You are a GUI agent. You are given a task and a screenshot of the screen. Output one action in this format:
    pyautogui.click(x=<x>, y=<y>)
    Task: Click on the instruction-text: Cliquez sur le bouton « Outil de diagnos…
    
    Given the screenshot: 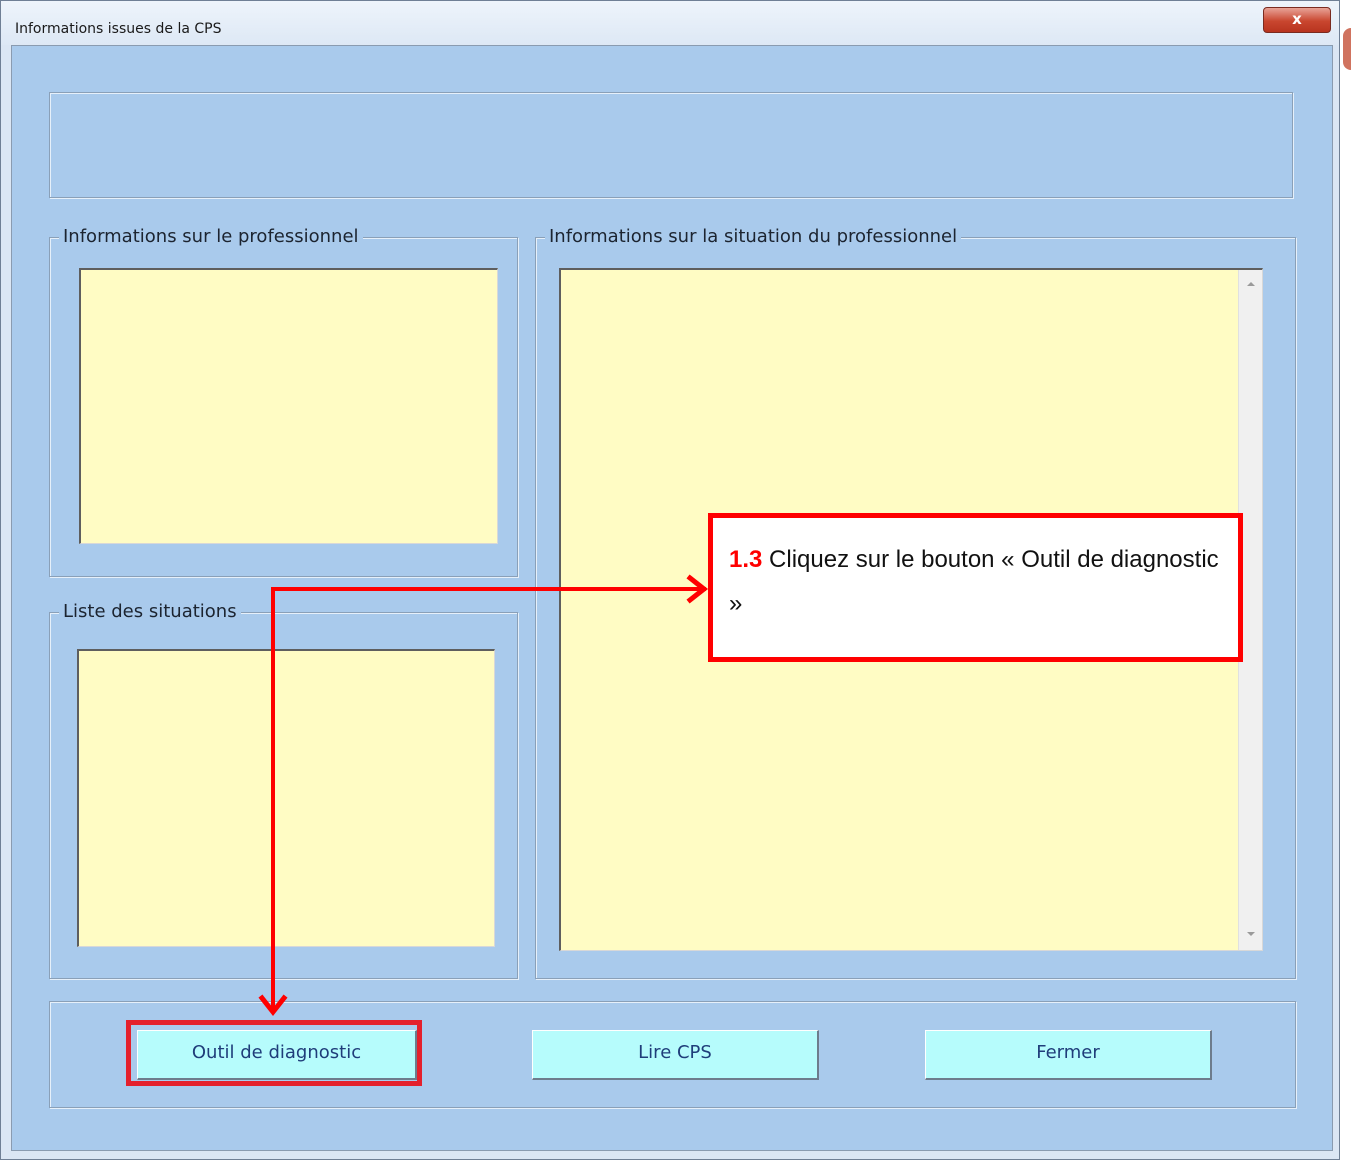 What is the action you would take?
    pyautogui.click(x=974, y=581)
    